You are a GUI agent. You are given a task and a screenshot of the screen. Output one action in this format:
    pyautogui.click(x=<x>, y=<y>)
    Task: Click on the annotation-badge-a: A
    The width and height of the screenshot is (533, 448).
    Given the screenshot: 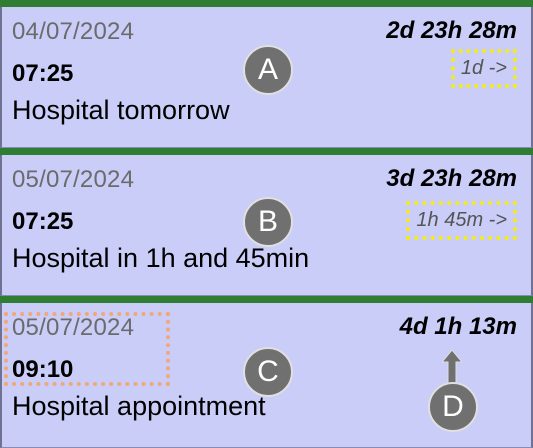 What is the action you would take?
    pyautogui.click(x=268, y=70)
    